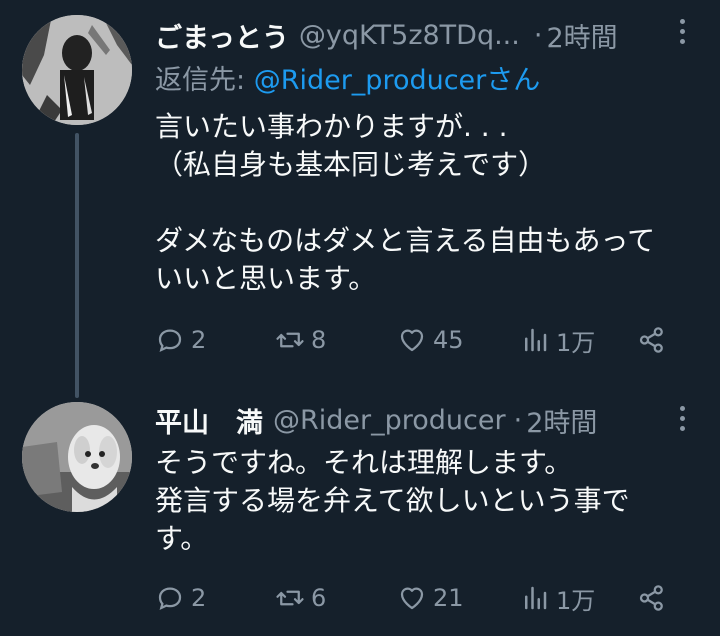 This screenshot has height=636, width=720. What do you see at coordinates (222, 35) in the screenshot?
I see `author-name: ごまっとう` at bounding box center [222, 35].